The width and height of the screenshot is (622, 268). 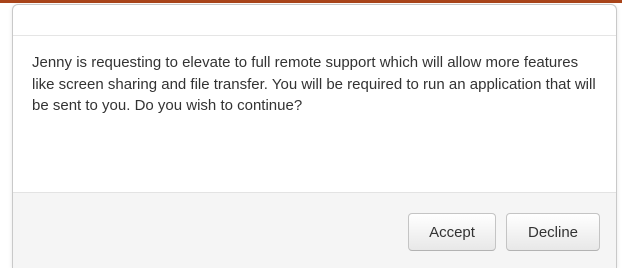 What do you see at coordinates (314, 20) in the screenshot?
I see `dialog-header` at bounding box center [314, 20].